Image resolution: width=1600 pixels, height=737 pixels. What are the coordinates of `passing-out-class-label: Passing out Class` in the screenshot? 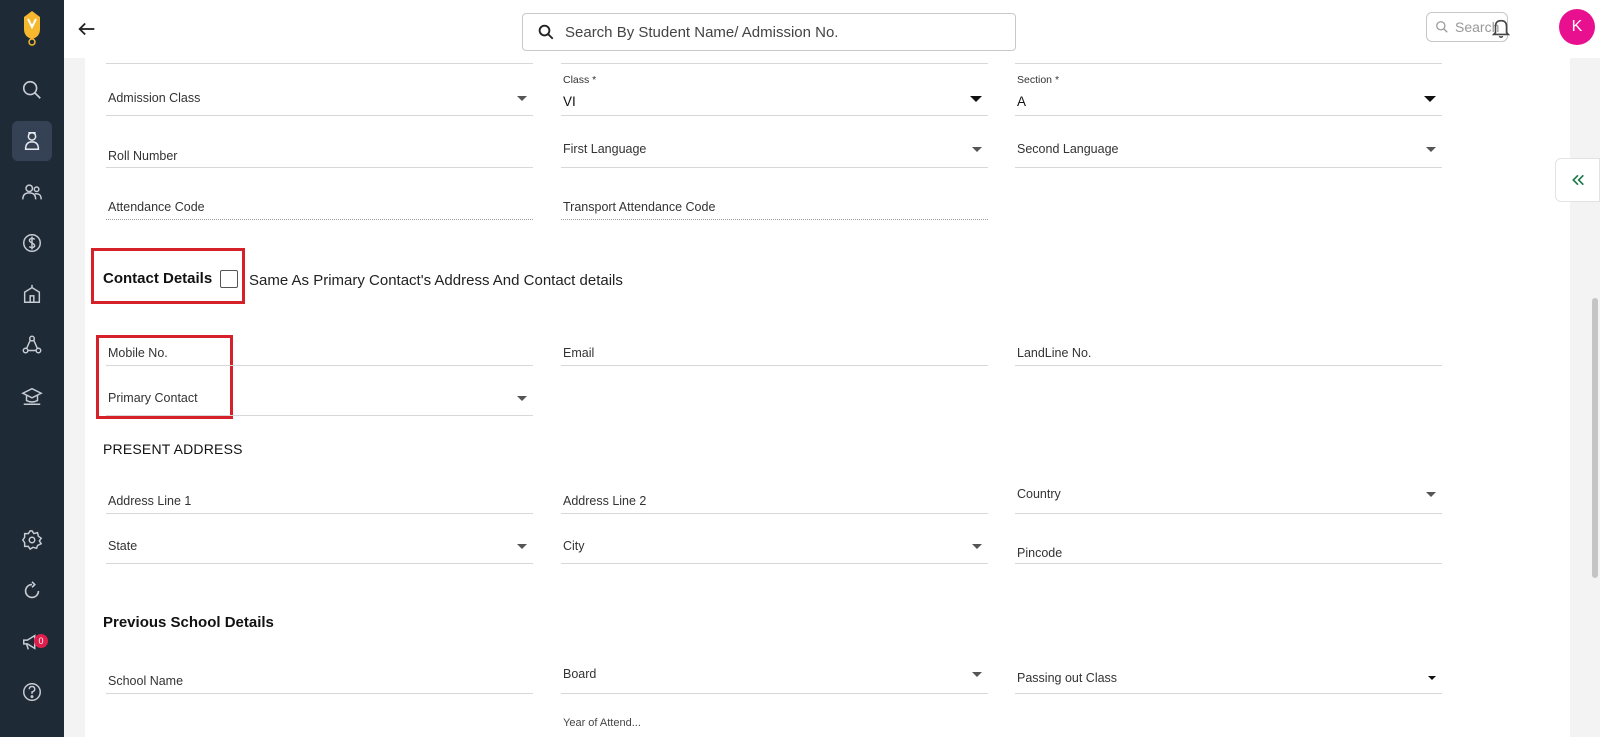 It's located at (1067, 678).